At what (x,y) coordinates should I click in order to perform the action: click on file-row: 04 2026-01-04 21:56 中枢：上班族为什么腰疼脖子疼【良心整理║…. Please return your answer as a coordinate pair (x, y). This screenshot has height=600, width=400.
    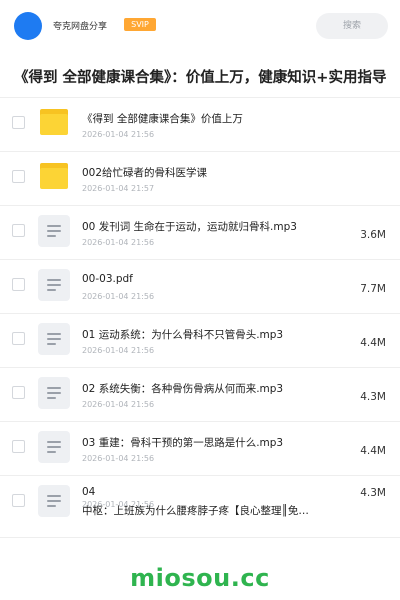
    Looking at the image, I should click on (200, 507).